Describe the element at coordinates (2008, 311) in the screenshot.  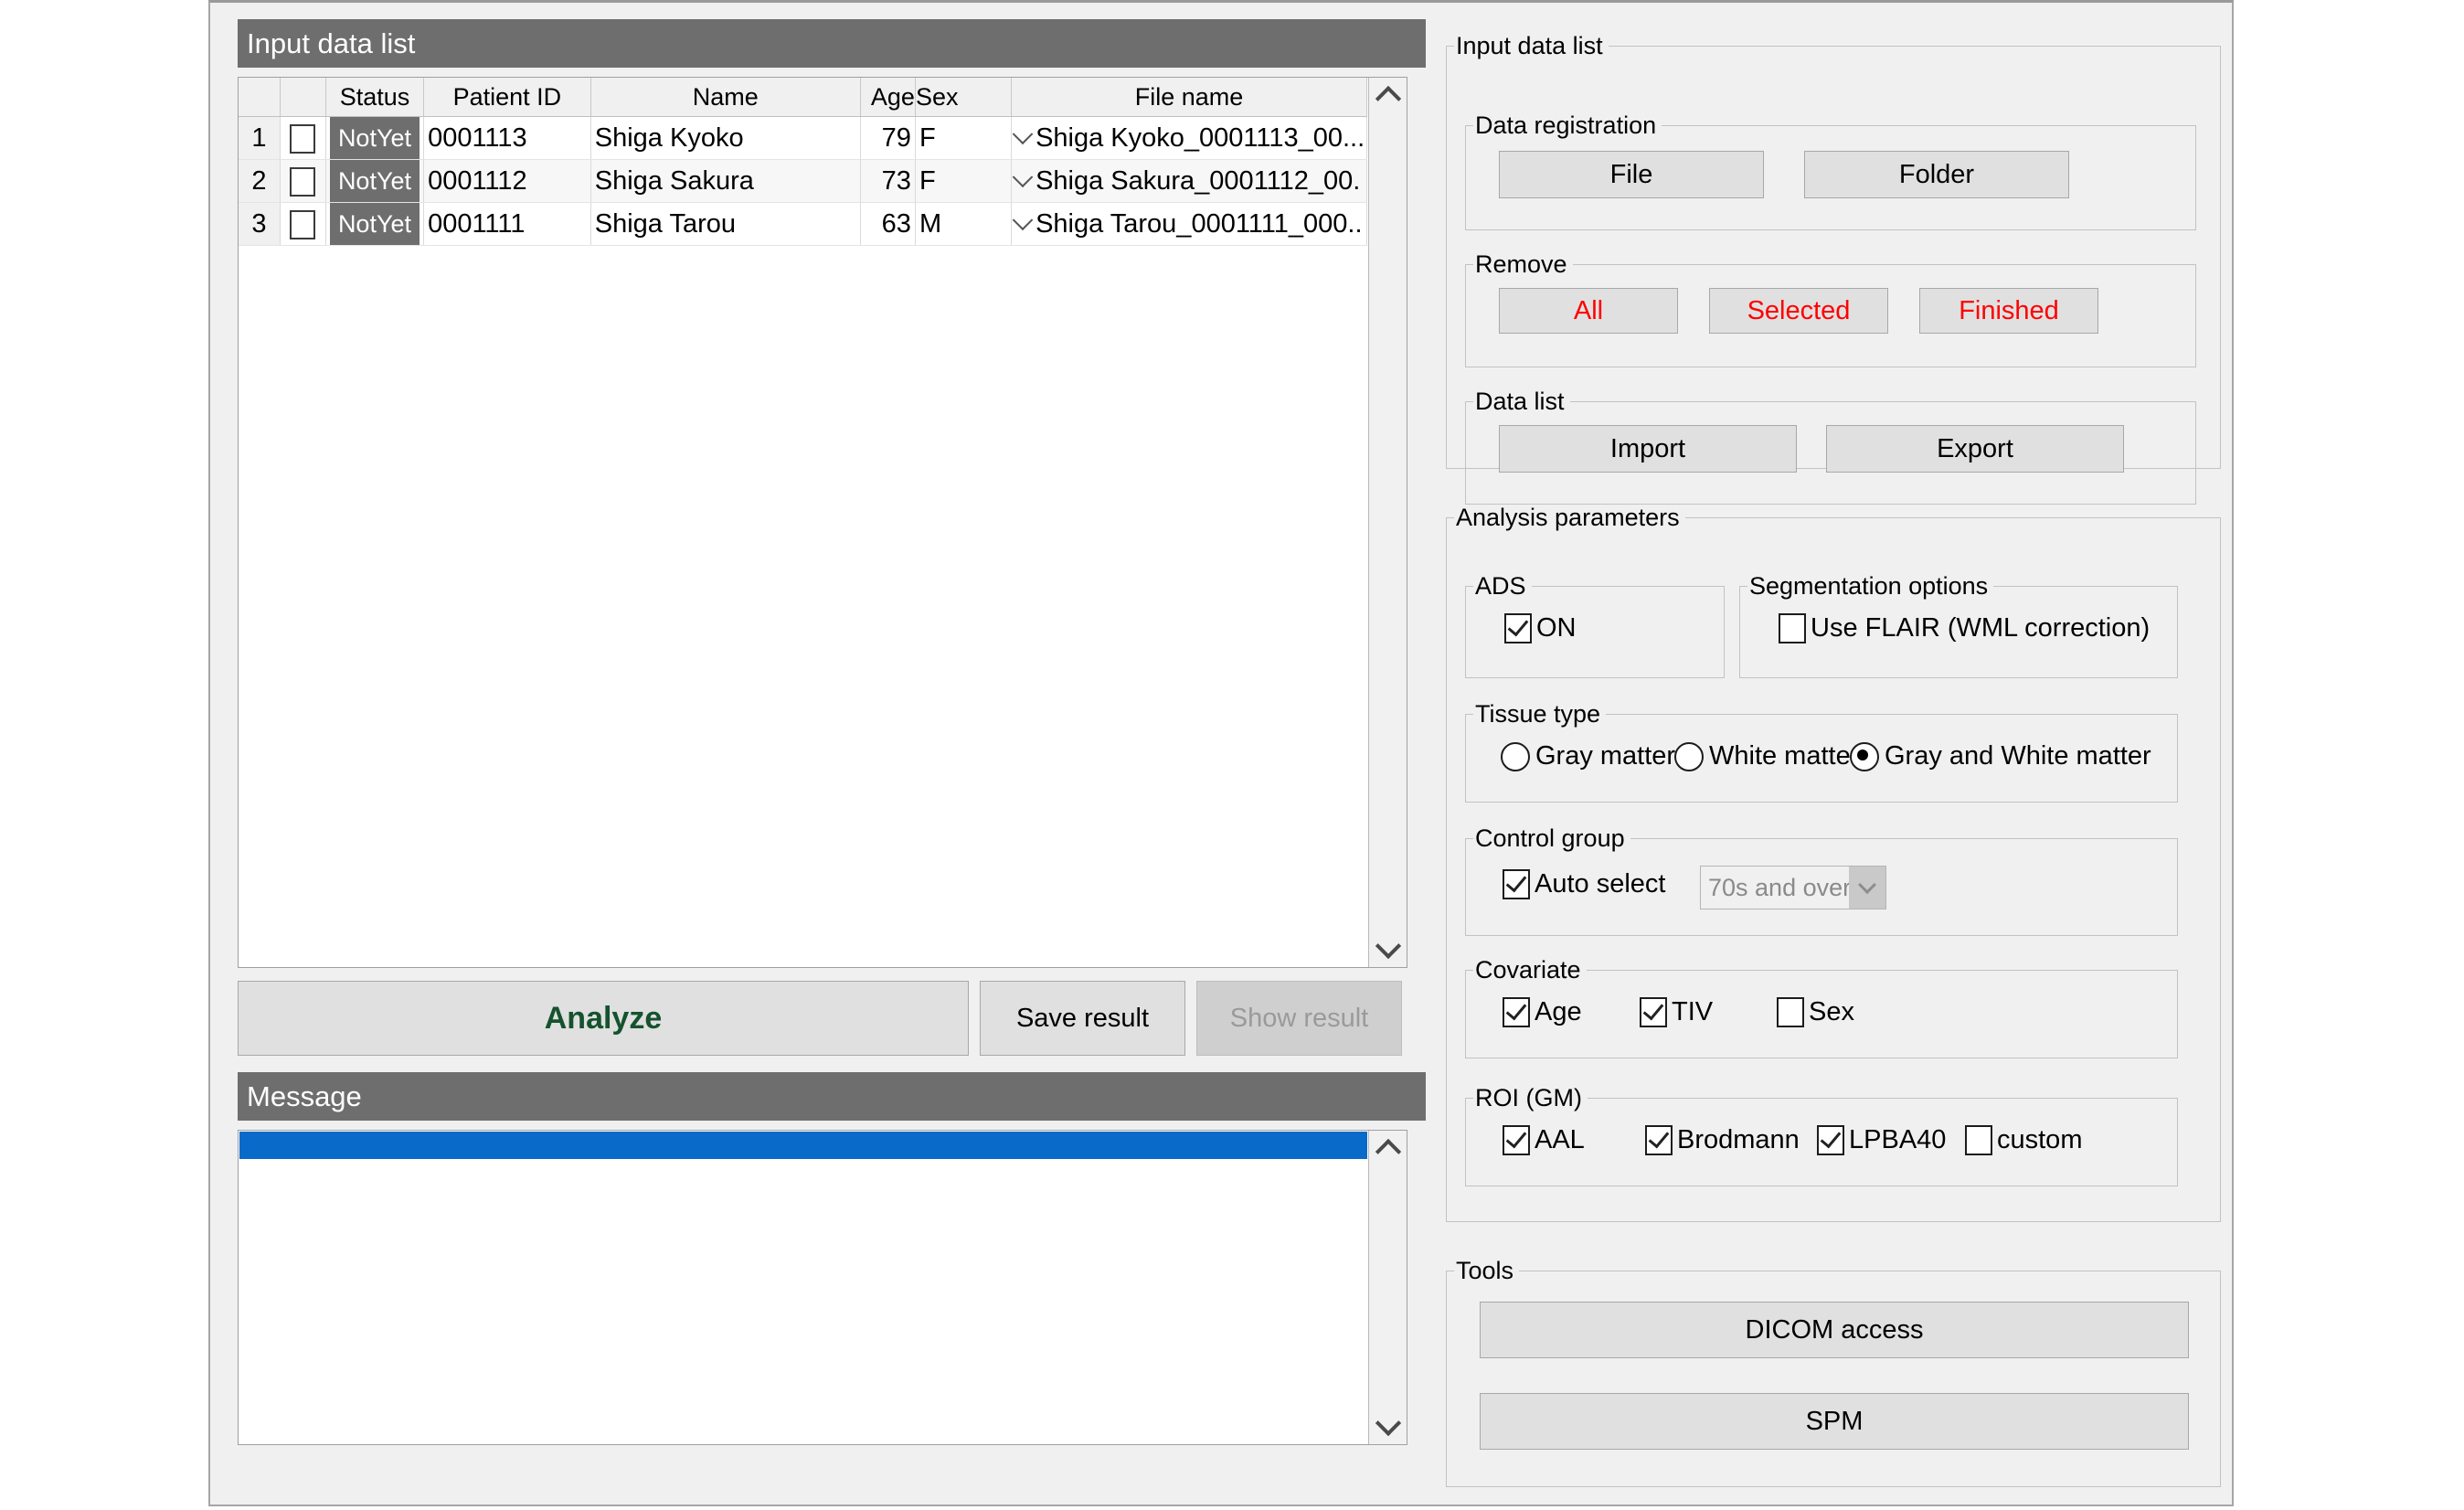
I see `remove-finished-button: Finished` at that location.